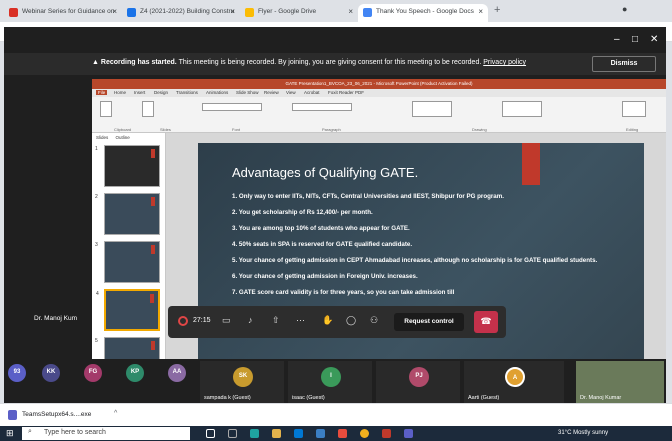  I want to click on pane-tab-slides: Slides, so click(102, 137).